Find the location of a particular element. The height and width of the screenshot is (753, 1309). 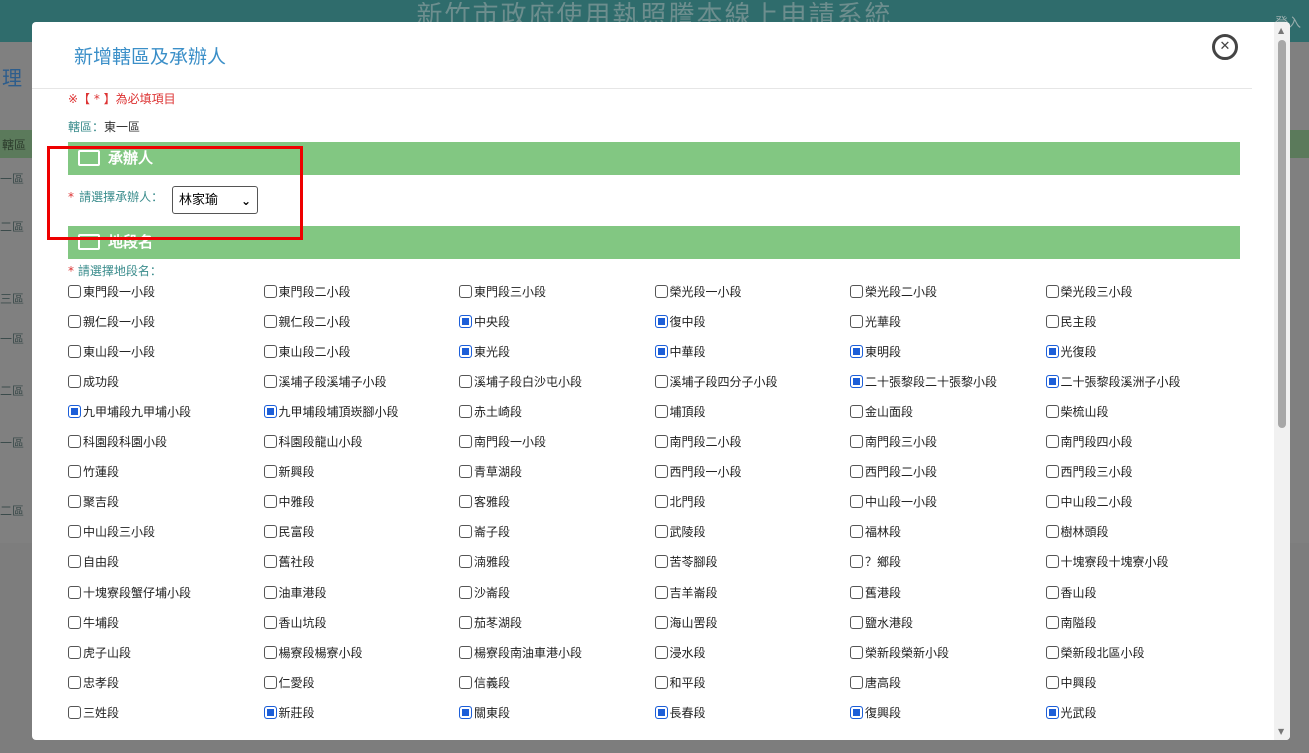

land-section-checkbox: 西門段二小段 is located at coordinates (893, 472).